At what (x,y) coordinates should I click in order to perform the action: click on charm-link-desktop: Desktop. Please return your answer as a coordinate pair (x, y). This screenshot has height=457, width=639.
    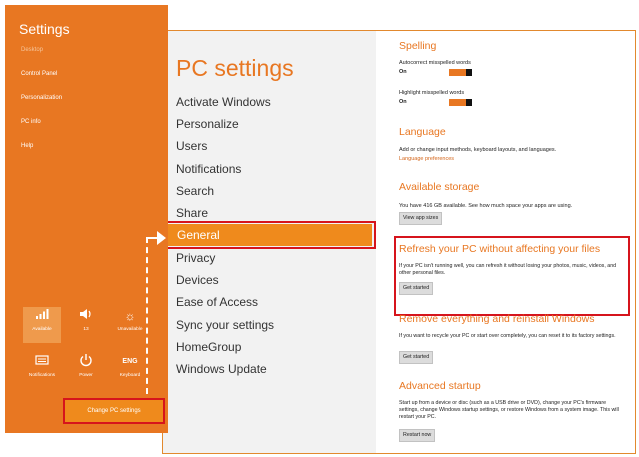
    Looking at the image, I should click on (32, 50).